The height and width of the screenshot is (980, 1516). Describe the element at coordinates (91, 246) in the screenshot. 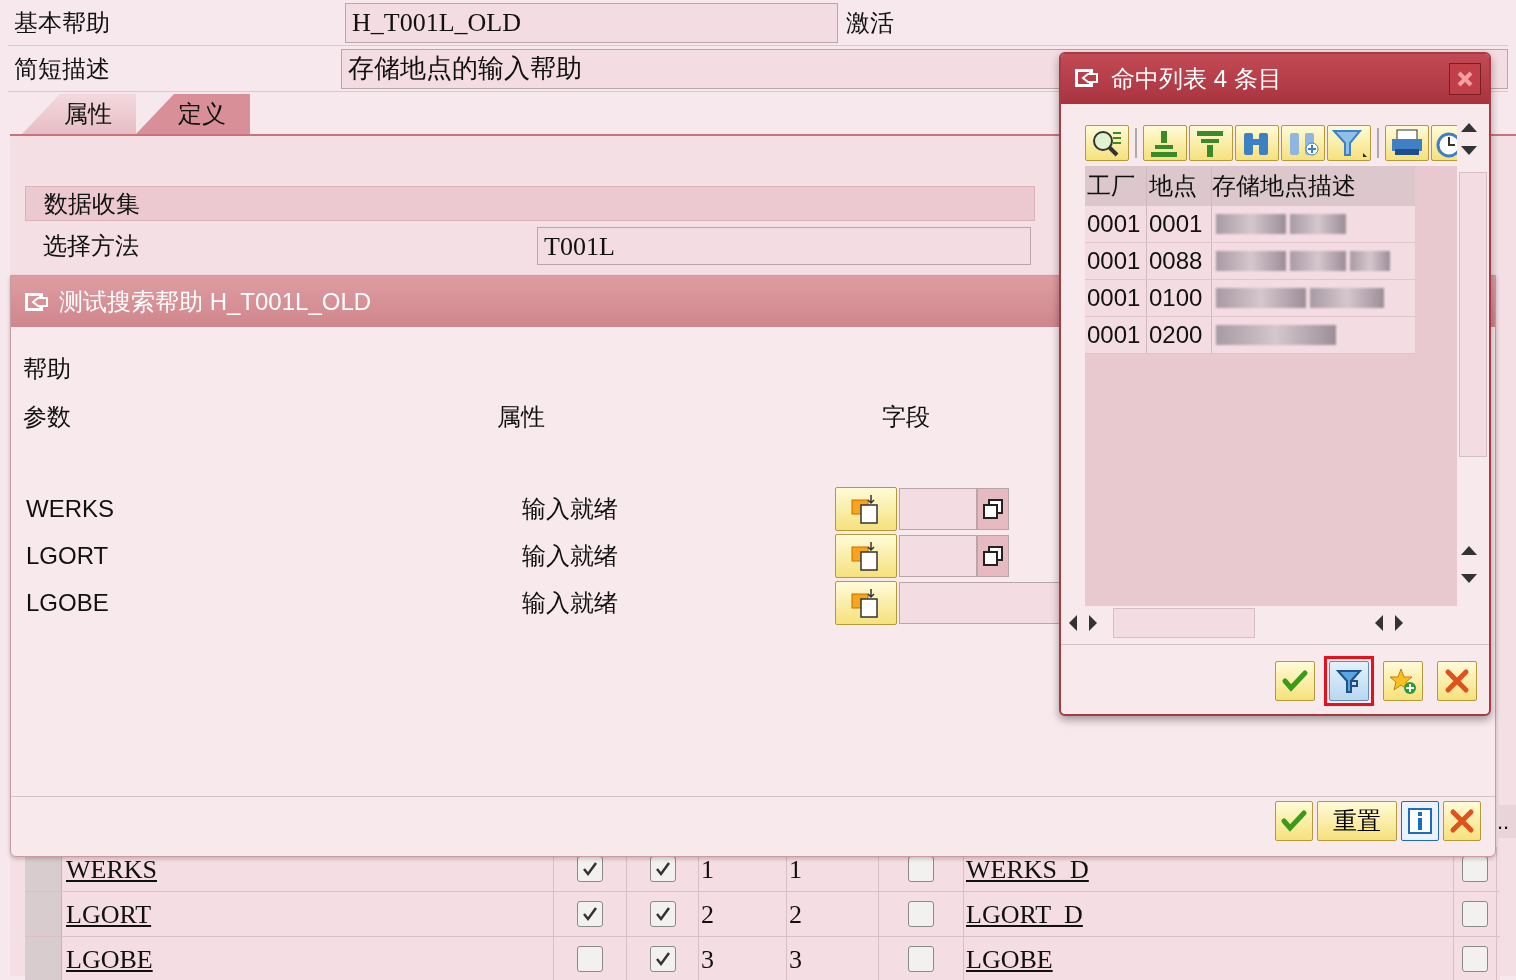

I see `field-label: 选择方法` at that location.